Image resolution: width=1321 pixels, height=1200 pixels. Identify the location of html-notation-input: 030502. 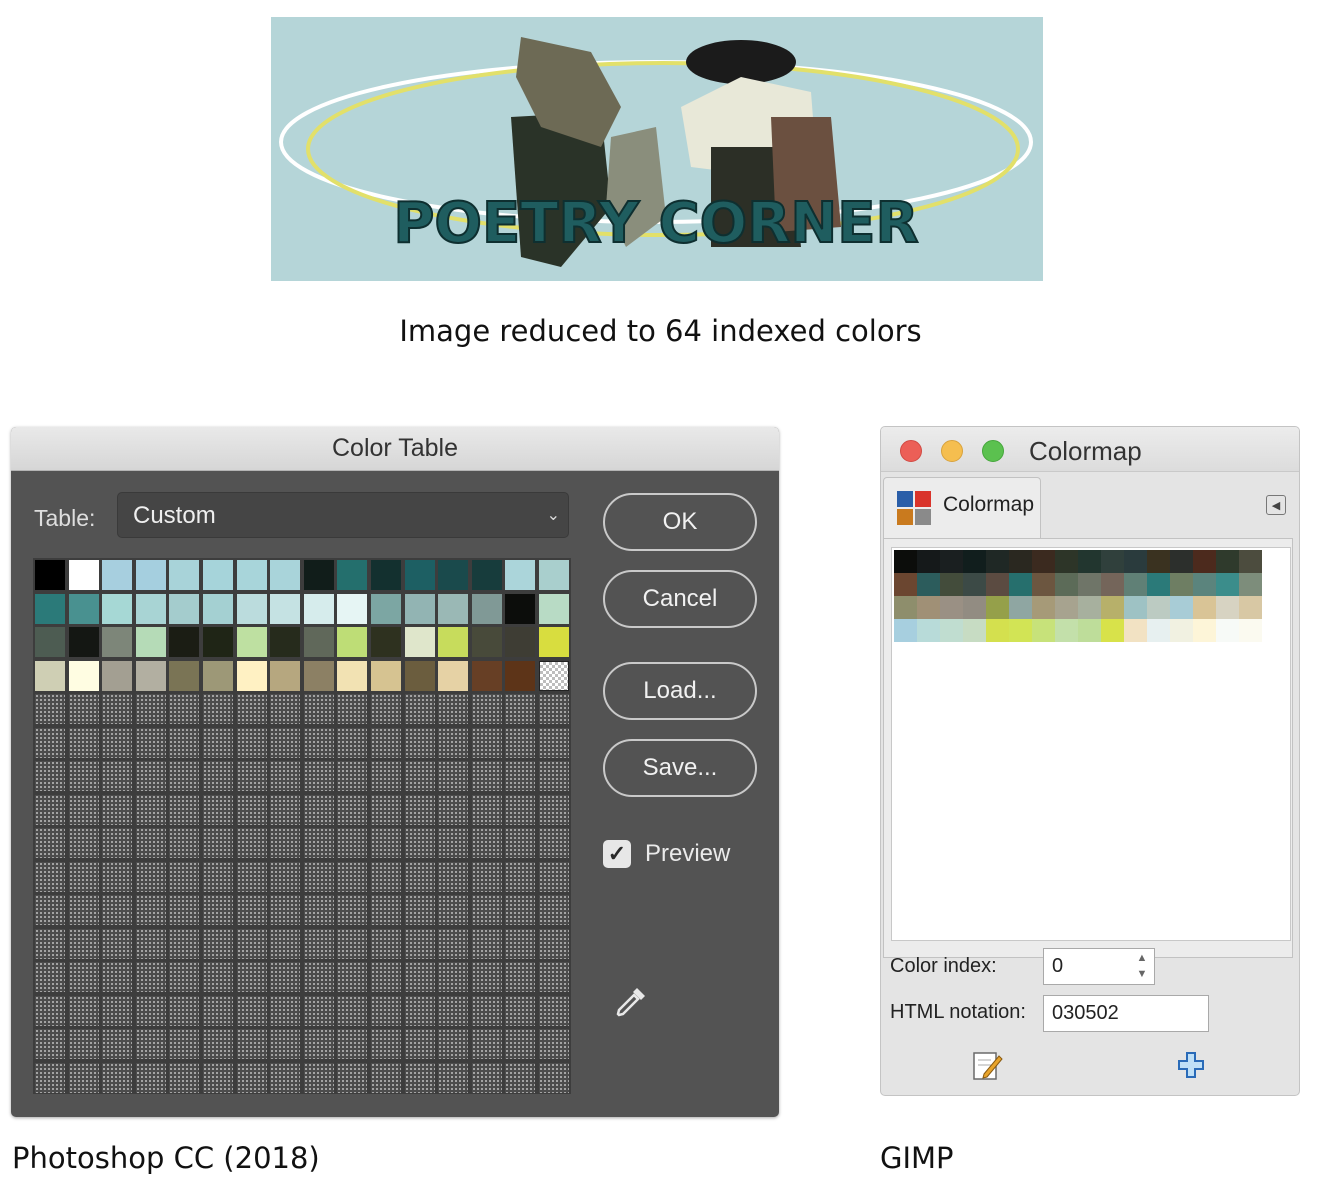
(1126, 1013).